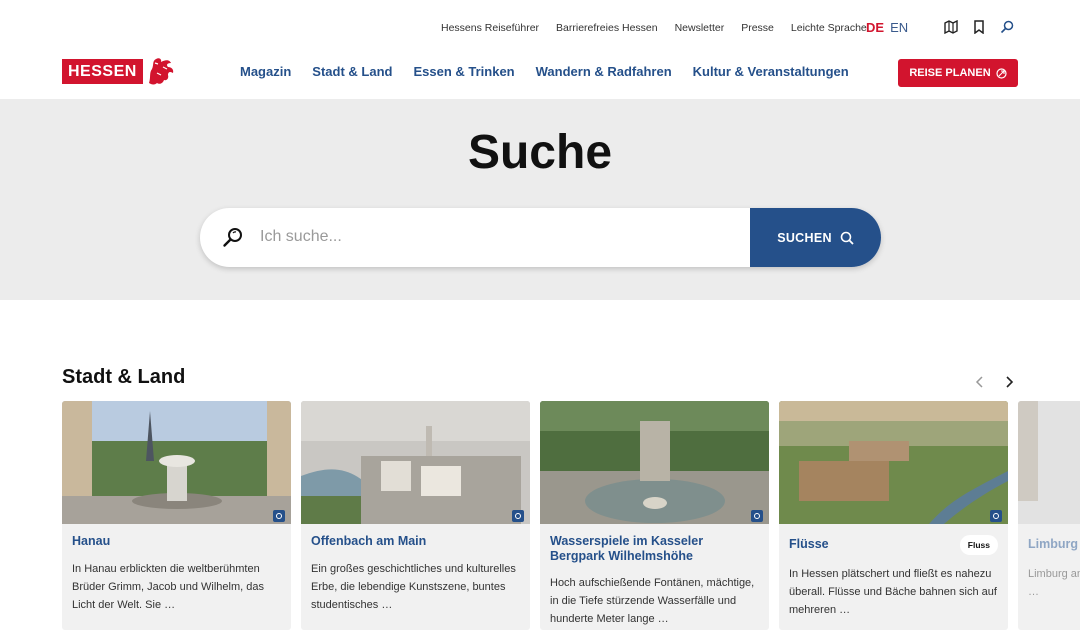  I want to click on util-link-presse: Presse, so click(757, 28).